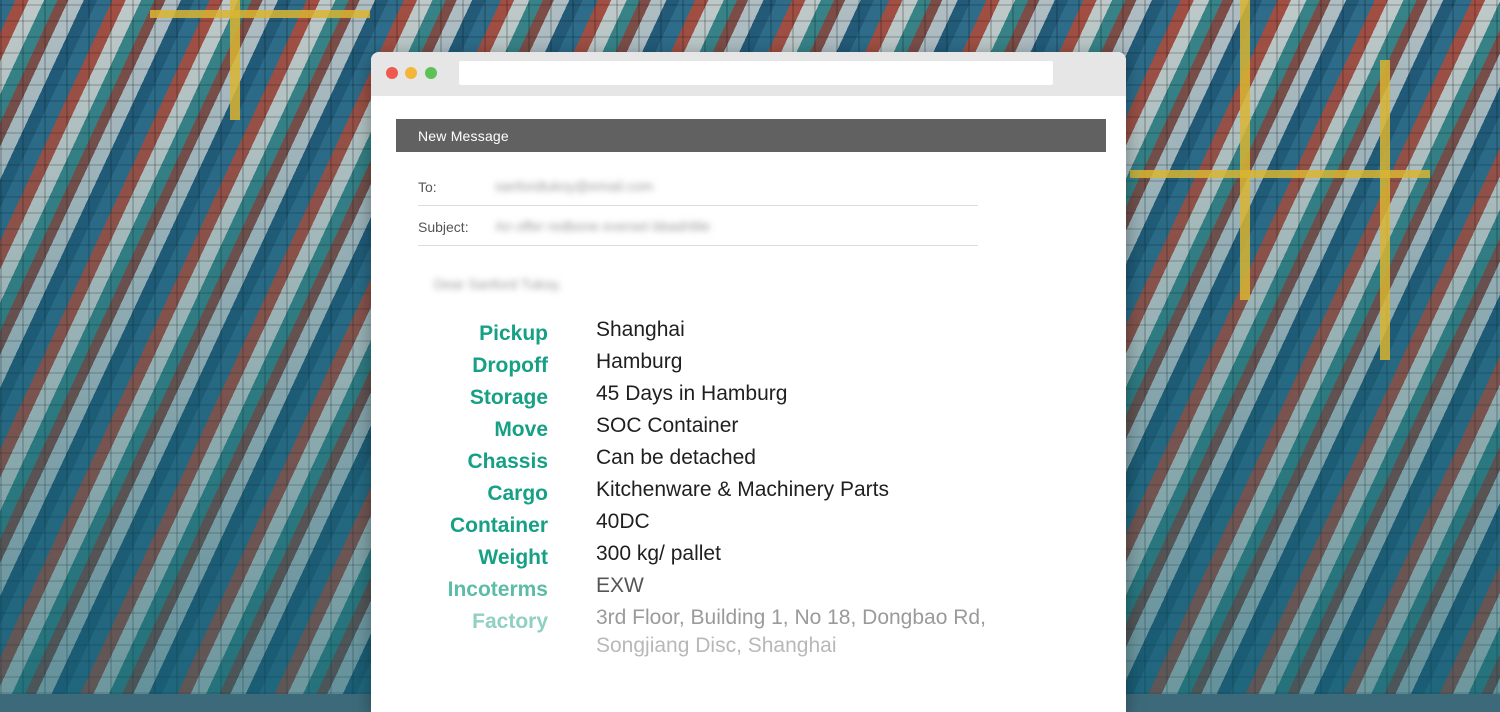 The image size is (1500, 712). Describe the element at coordinates (498, 284) in the screenshot. I see `message-greeting: Dear Sanford Tukoy,` at that location.